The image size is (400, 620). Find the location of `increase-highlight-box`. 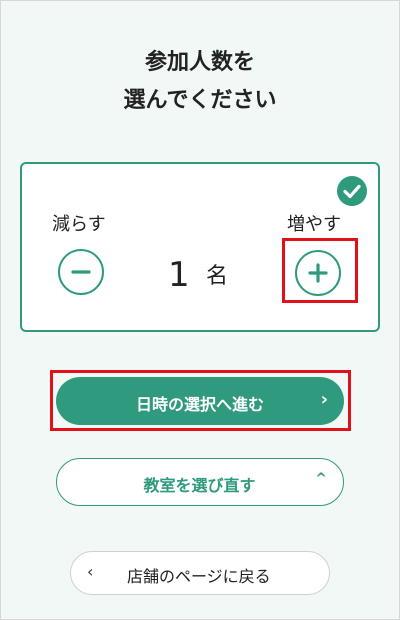

increase-highlight-box is located at coordinates (320, 270).